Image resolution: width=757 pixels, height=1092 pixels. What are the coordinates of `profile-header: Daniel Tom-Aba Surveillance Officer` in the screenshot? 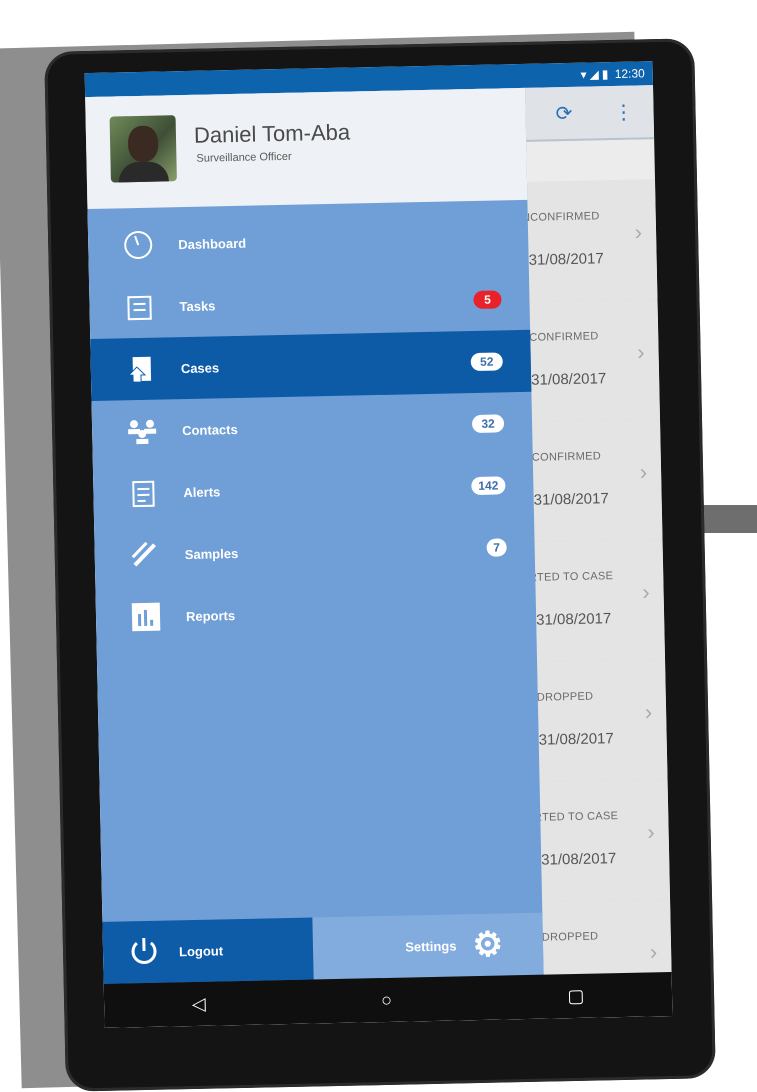 It's located at (306, 148).